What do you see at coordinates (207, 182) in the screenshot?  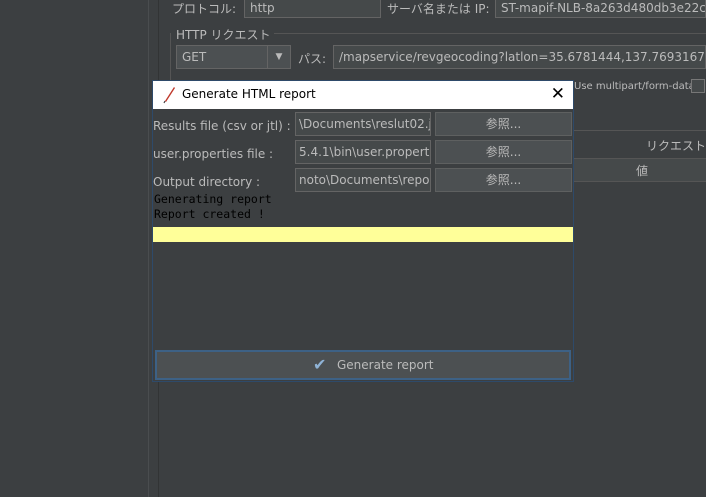 I see `output-directory-label: Output directory :` at bounding box center [207, 182].